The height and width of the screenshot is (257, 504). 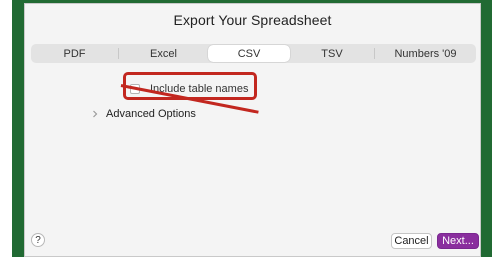 I want to click on format-tabs: PDF Excel CSV TSV Numbers '09, so click(x=253, y=53).